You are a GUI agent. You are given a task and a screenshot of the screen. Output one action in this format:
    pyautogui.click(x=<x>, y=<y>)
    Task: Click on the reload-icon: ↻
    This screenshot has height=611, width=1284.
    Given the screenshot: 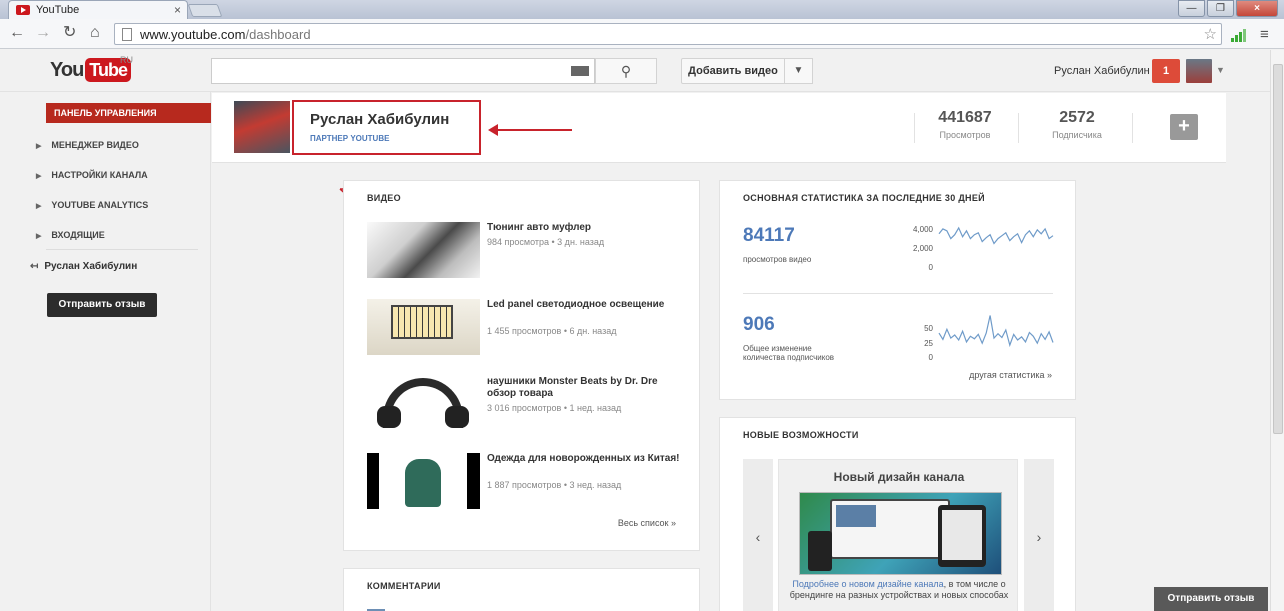 What is the action you would take?
    pyautogui.click(x=69, y=33)
    